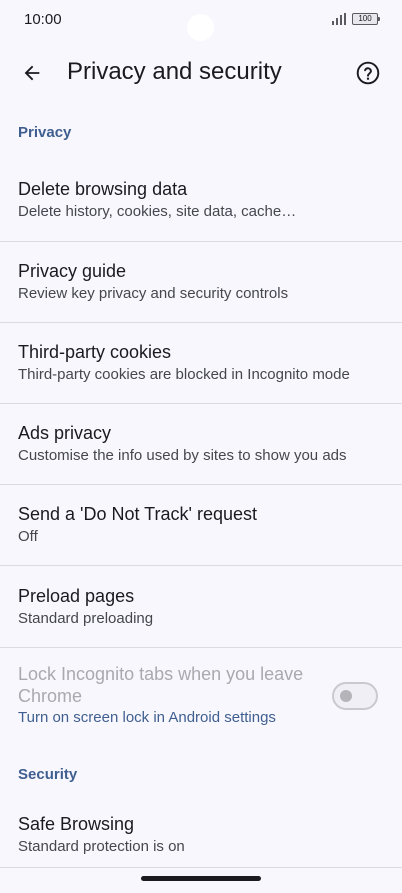 This screenshot has height=893, width=402. I want to click on help-circle-icon, so click(368, 73).